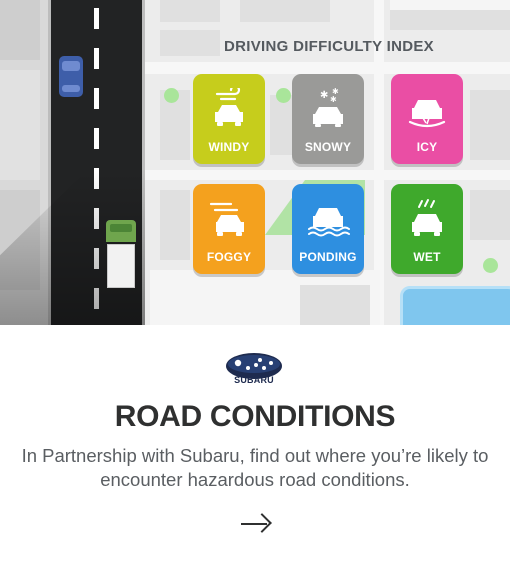  What do you see at coordinates (71, 76) in the screenshot?
I see `blue-car-icon` at bounding box center [71, 76].